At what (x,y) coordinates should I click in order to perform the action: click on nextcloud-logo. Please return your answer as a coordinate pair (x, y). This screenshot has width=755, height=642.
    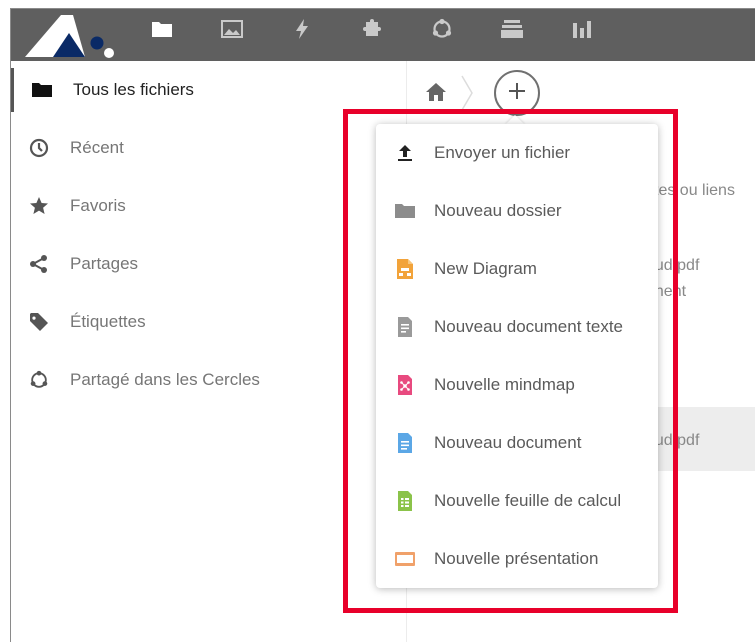
    Looking at the image, I should click on (75, 36).